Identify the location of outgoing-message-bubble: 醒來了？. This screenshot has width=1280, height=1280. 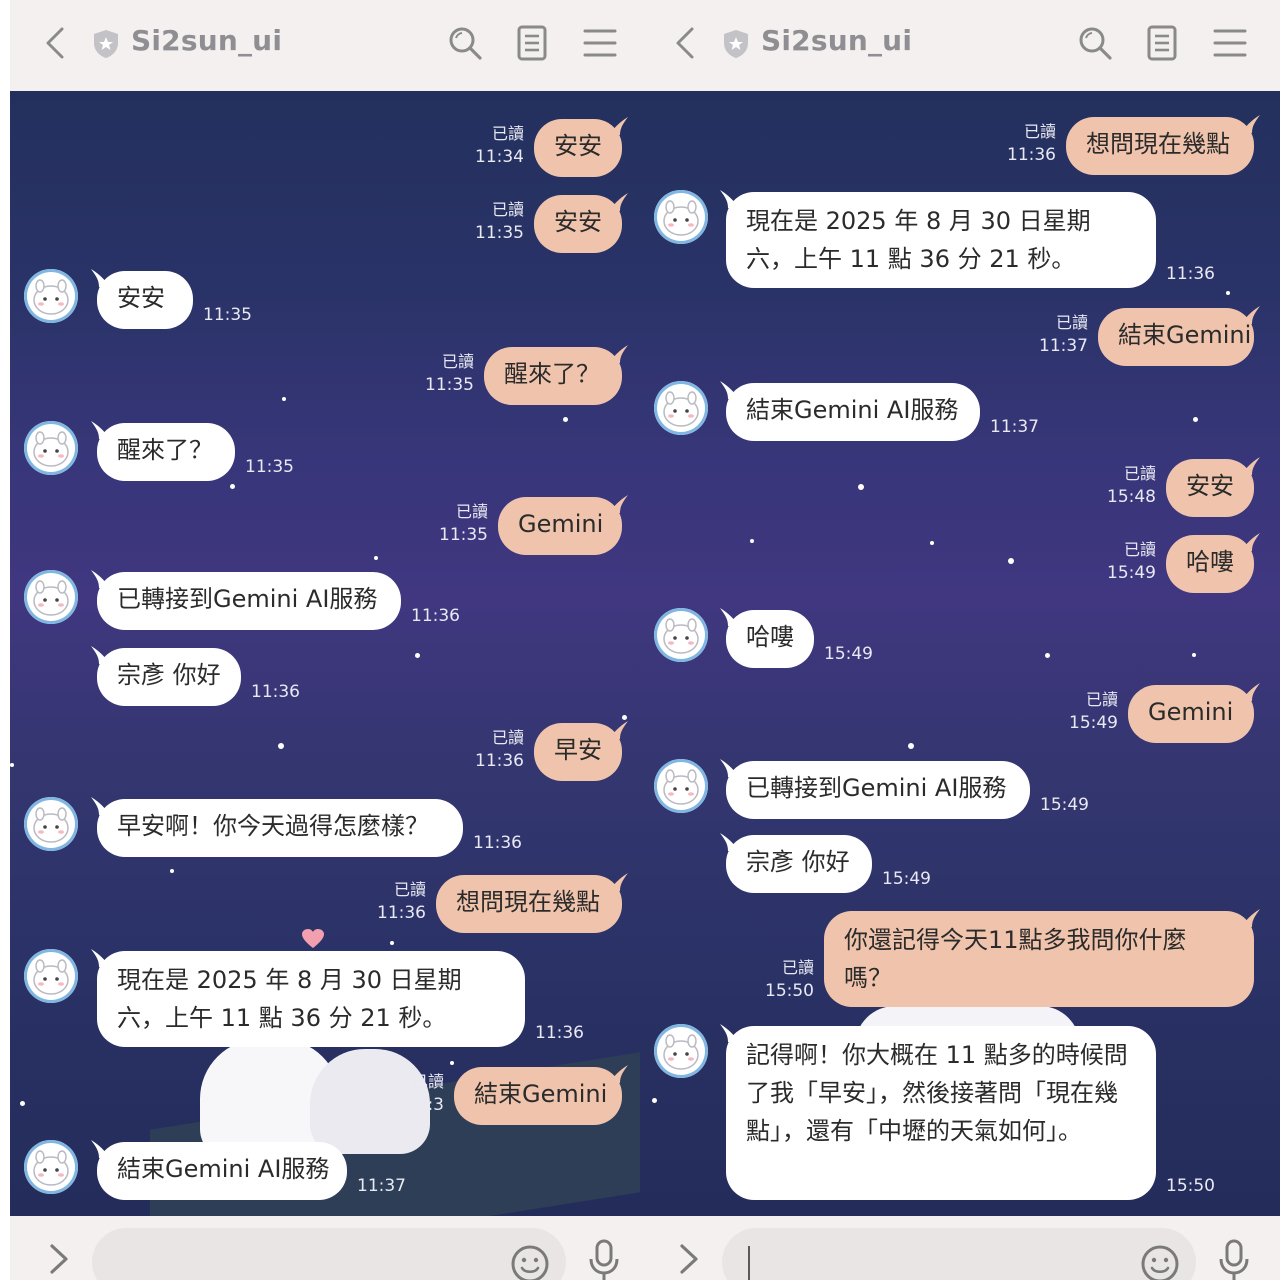
(553, 376).